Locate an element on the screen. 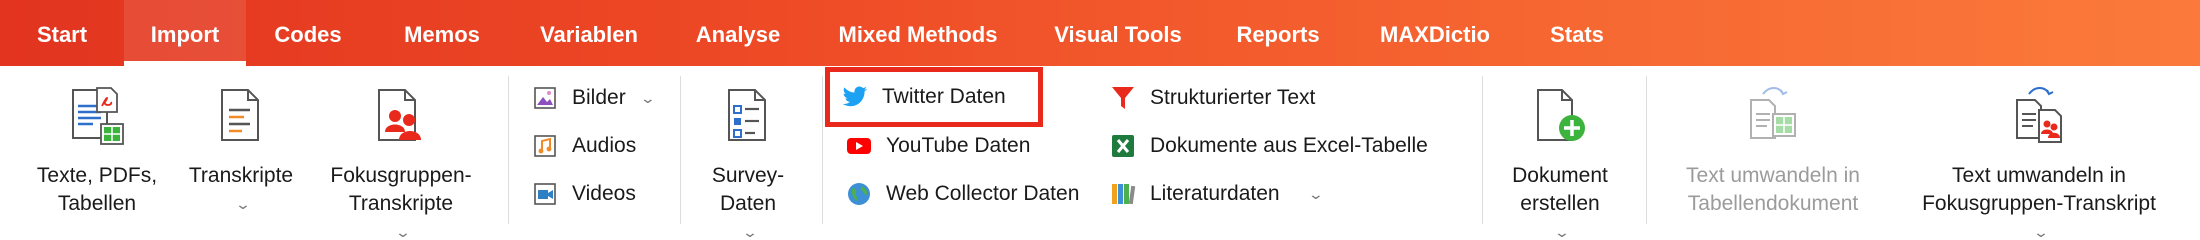 The height and width of the screenshot is (240, 2200). tab-variablen: Variablen is located at coordinates (589, 33).